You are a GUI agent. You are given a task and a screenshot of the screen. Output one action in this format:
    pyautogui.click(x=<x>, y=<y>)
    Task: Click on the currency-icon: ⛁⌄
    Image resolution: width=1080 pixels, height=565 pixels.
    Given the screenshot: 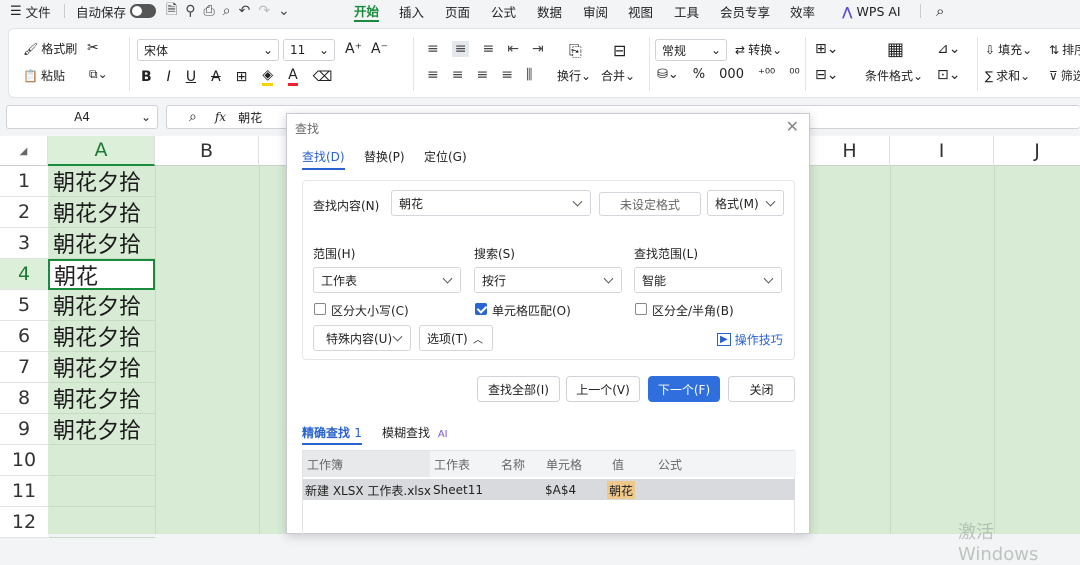 What is the action you would take?
    pyautogui.click(x=668, y=74)
    